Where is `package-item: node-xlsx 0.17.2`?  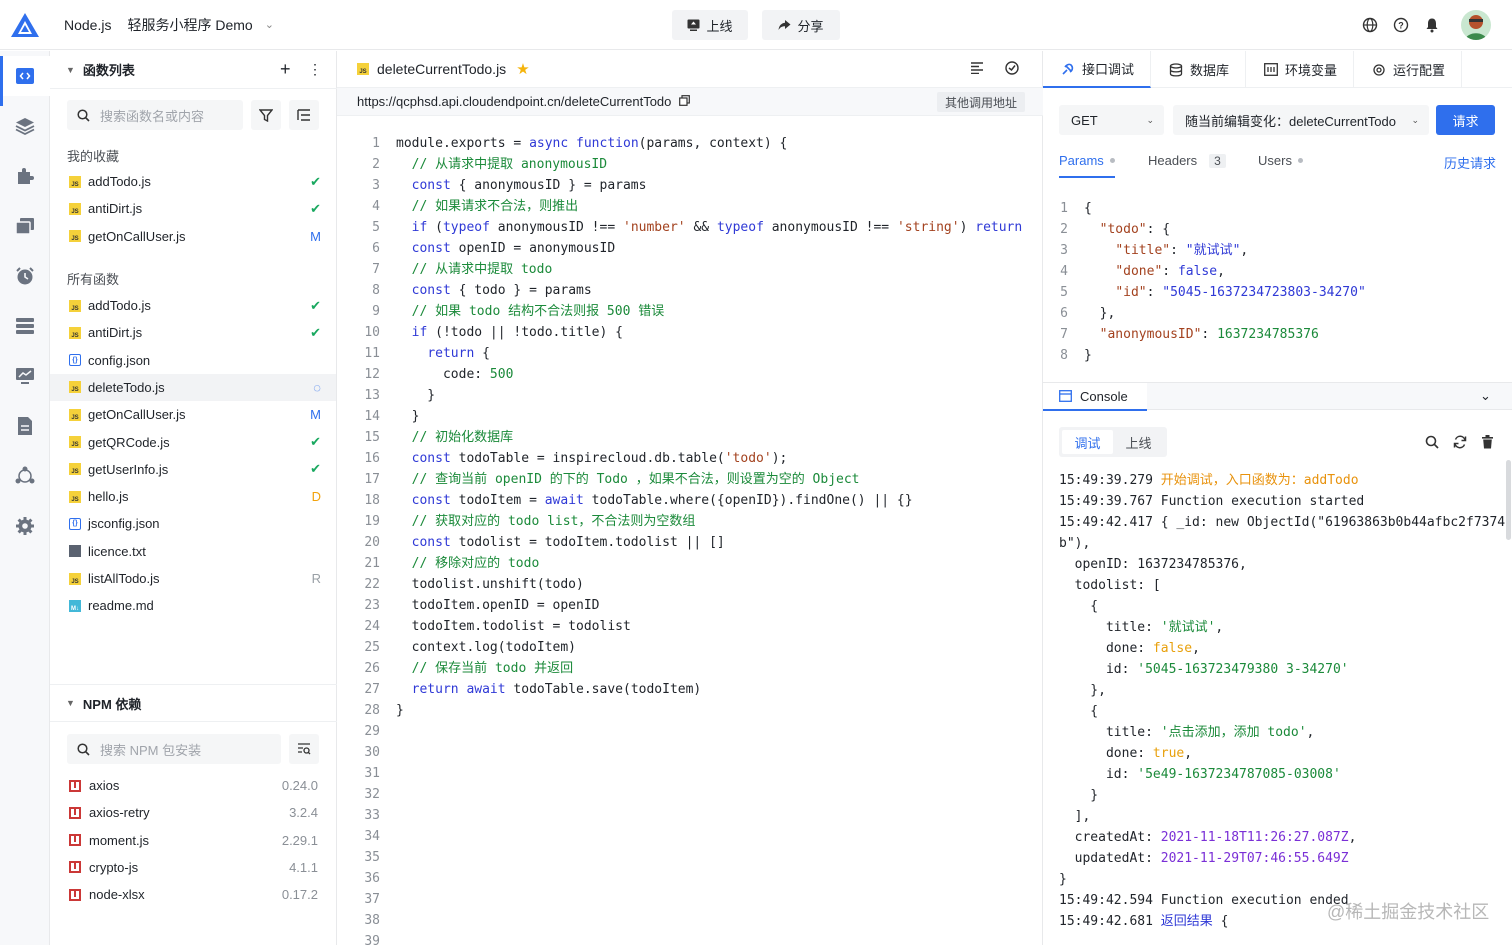 package-item: node-xlsx 0.17.2 is located at coordinates (193, 894).